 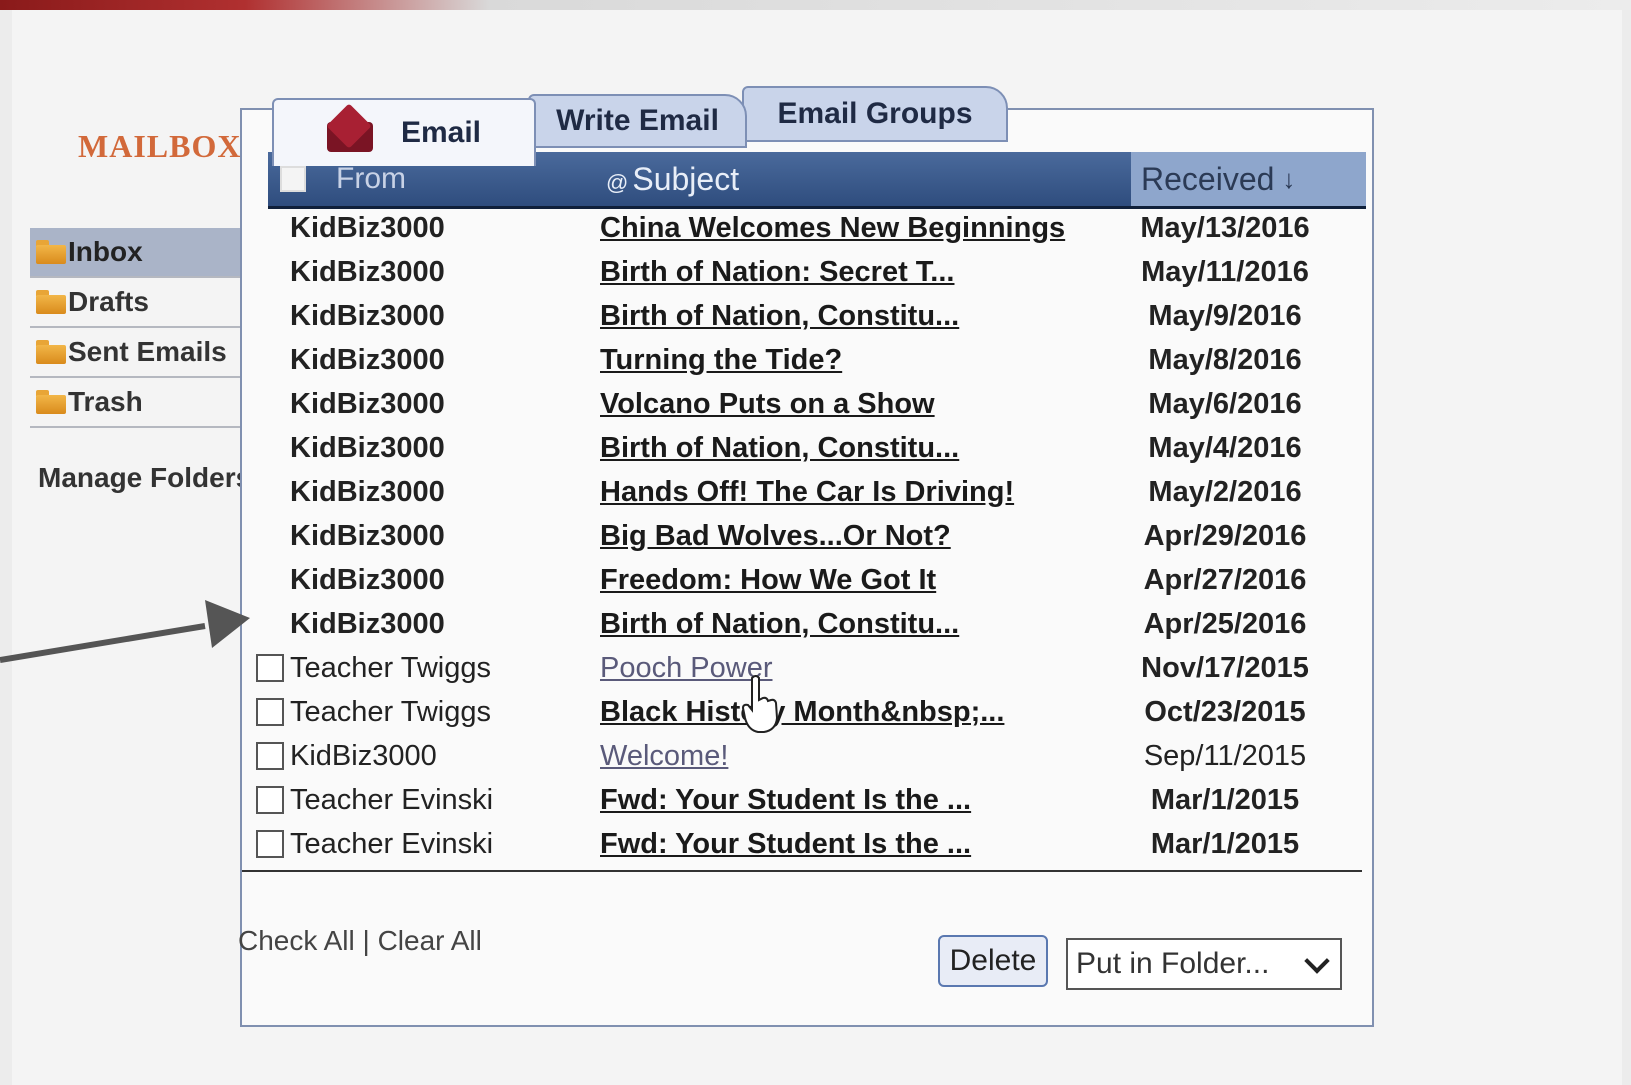 I want to click on table-row: Teacher Twiggs Pooch Power Nov/17/2015, so click(x=810, y=668).